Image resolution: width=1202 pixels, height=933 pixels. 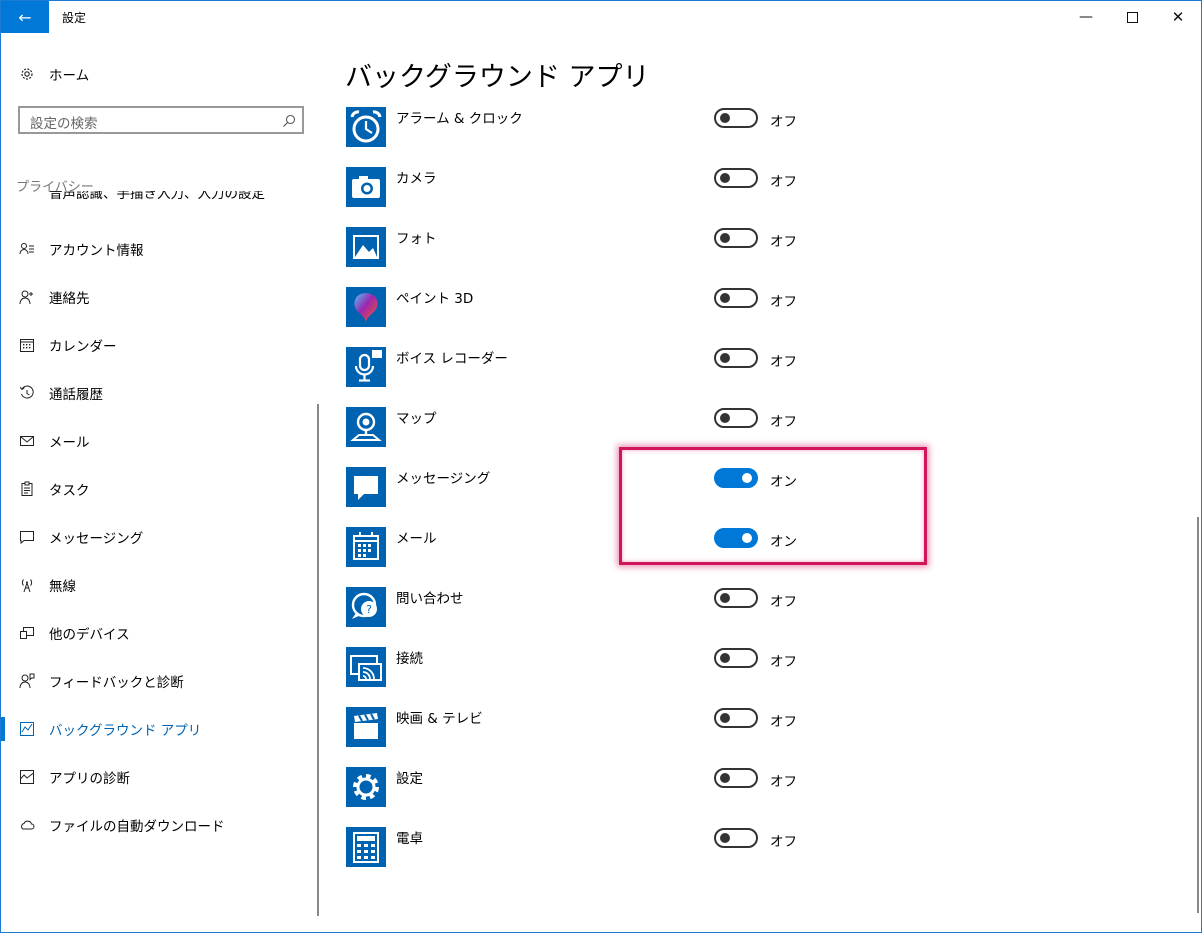 What do you see at coordinates (69, 299) in the screenshot?
I see `sidebar-item-label: 連絡先` at bounding box center [69, 299].